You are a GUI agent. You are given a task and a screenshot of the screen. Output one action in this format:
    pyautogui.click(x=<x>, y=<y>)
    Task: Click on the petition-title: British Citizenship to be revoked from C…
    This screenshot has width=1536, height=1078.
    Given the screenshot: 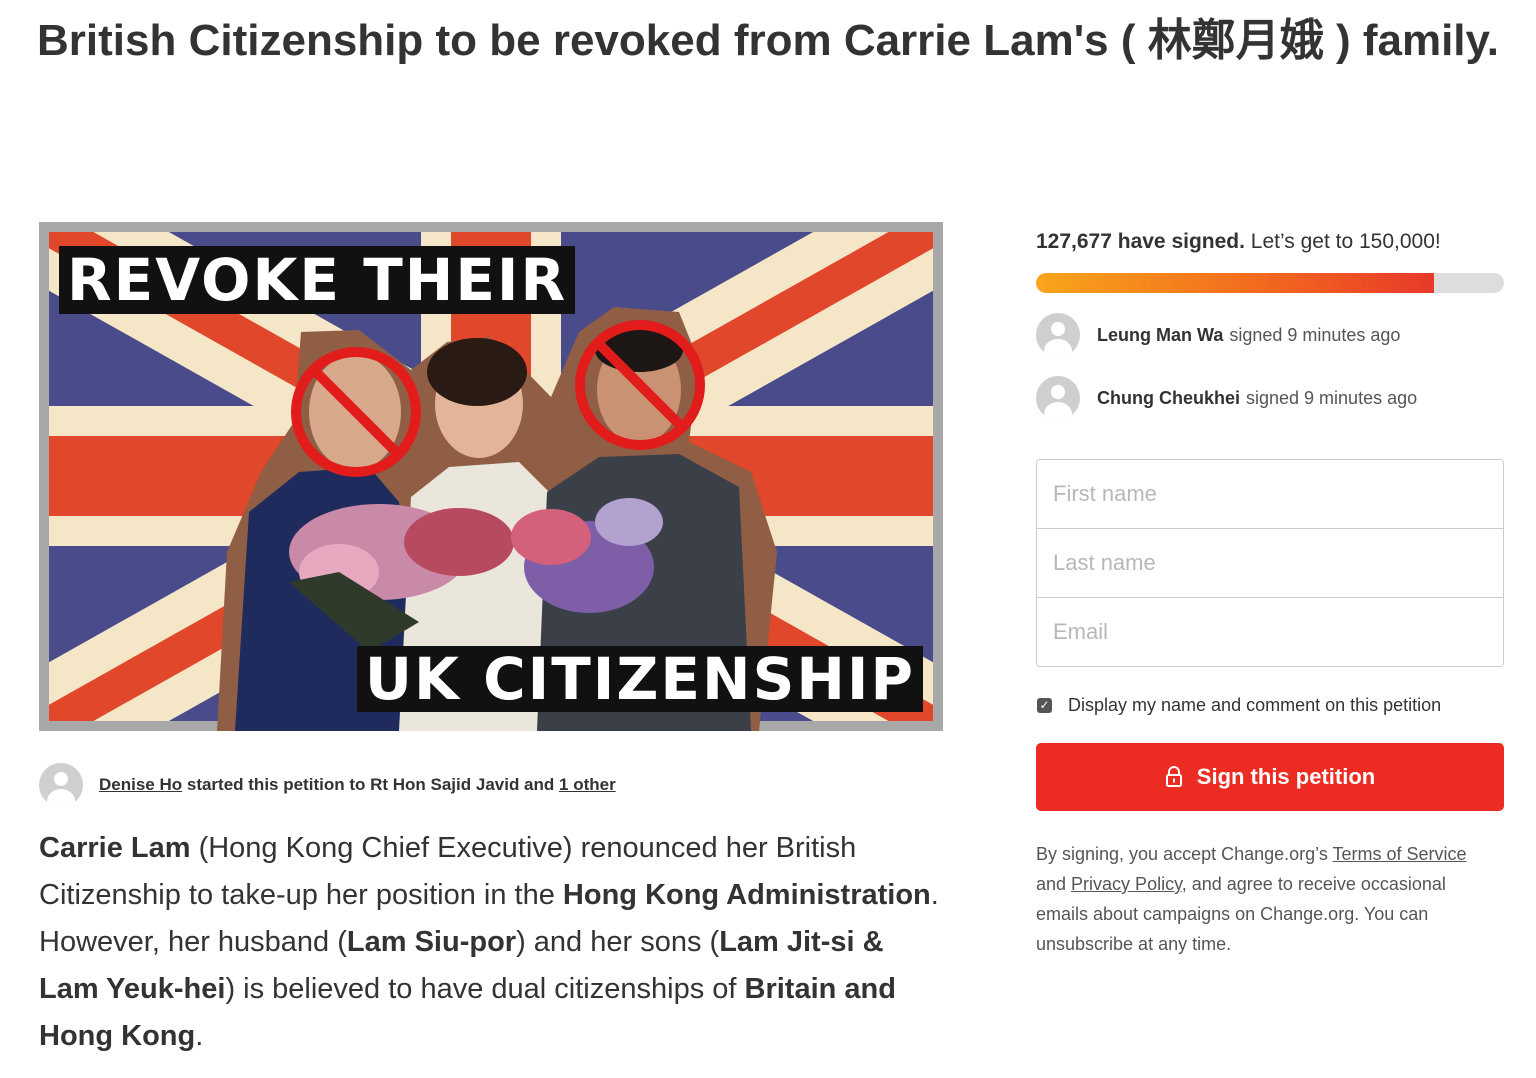 What is the action you would take?
    pyautogui.click(x=768, y=40)
    